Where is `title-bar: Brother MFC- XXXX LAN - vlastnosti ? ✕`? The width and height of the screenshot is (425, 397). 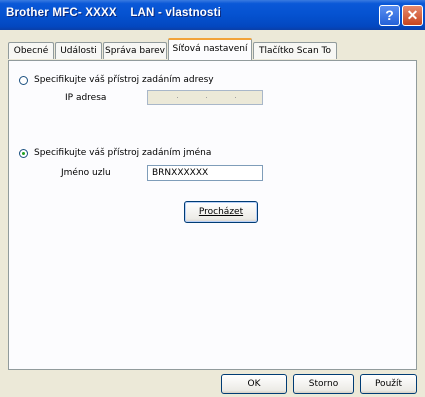 title-bar: Brother MFC- XXXX LAN - vlastnosti ? ✕ is located at coordinates (212, 15).